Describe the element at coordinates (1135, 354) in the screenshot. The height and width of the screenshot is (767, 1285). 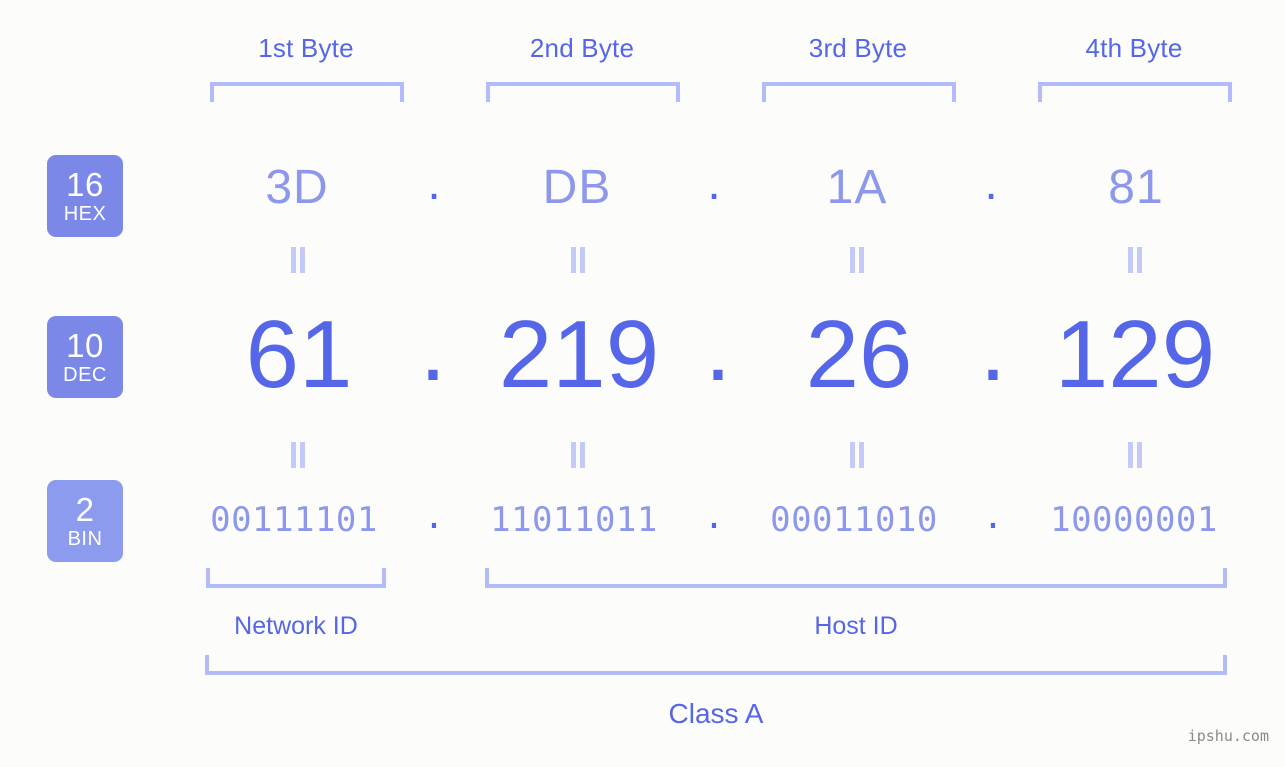
I see `dec-byte-4: 129` at that location.